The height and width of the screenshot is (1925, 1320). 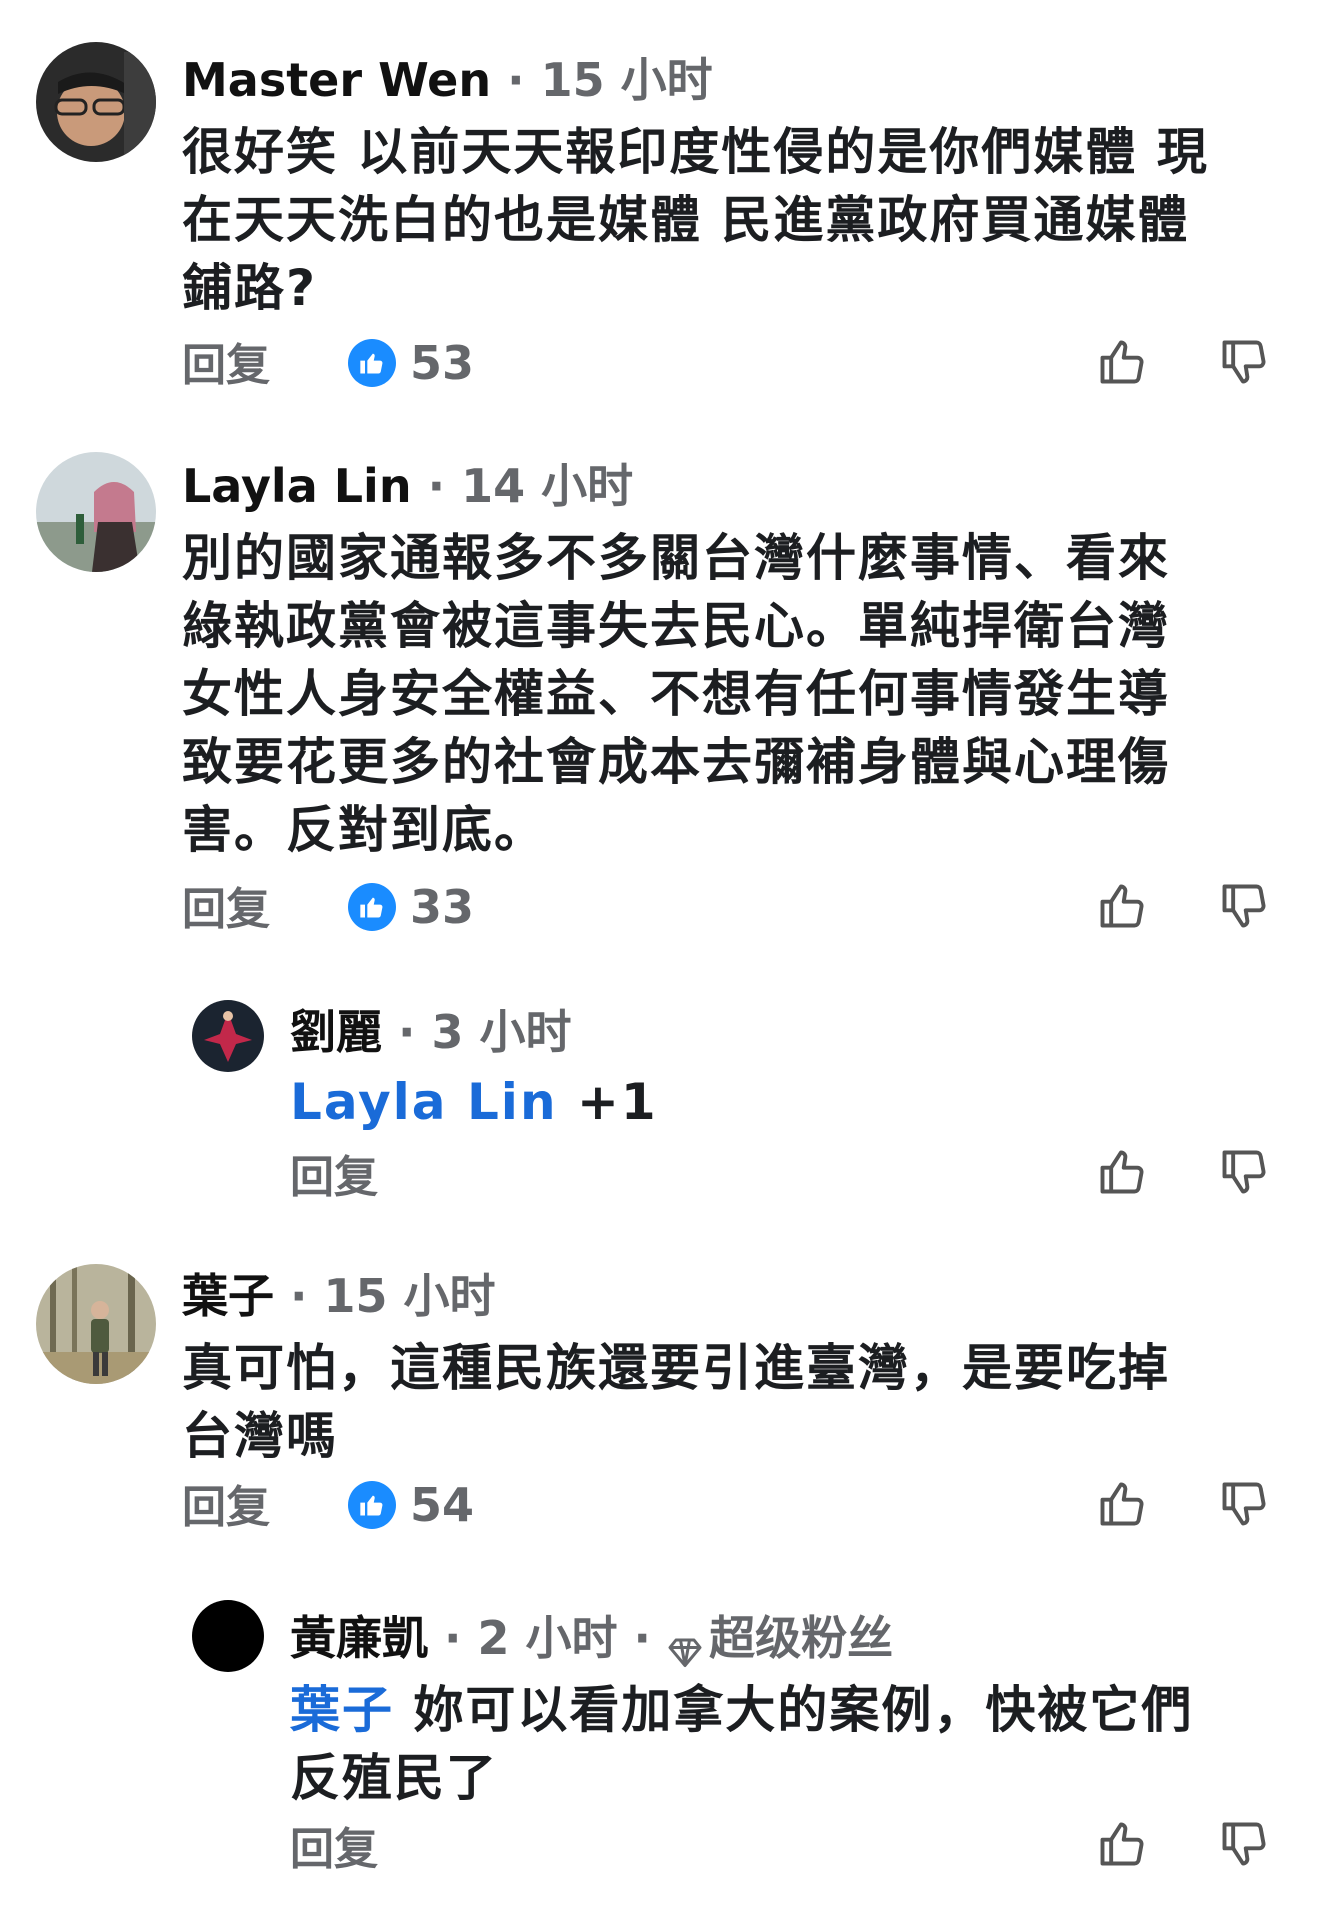 I want to click on mention-link: Layla Lin, so click(x=424, y=1102).